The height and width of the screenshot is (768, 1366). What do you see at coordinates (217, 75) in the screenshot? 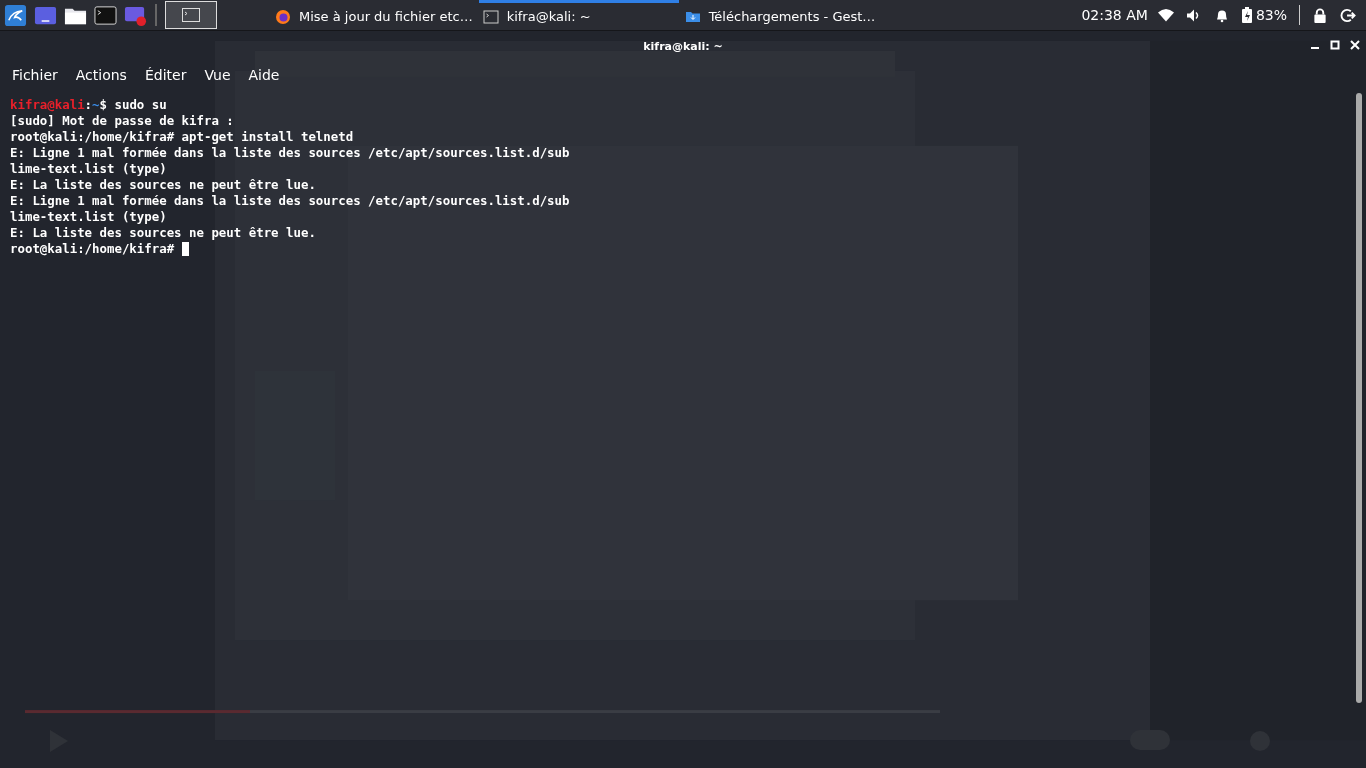
I see `menu-item: Vue` at bounding box center [217, 75].